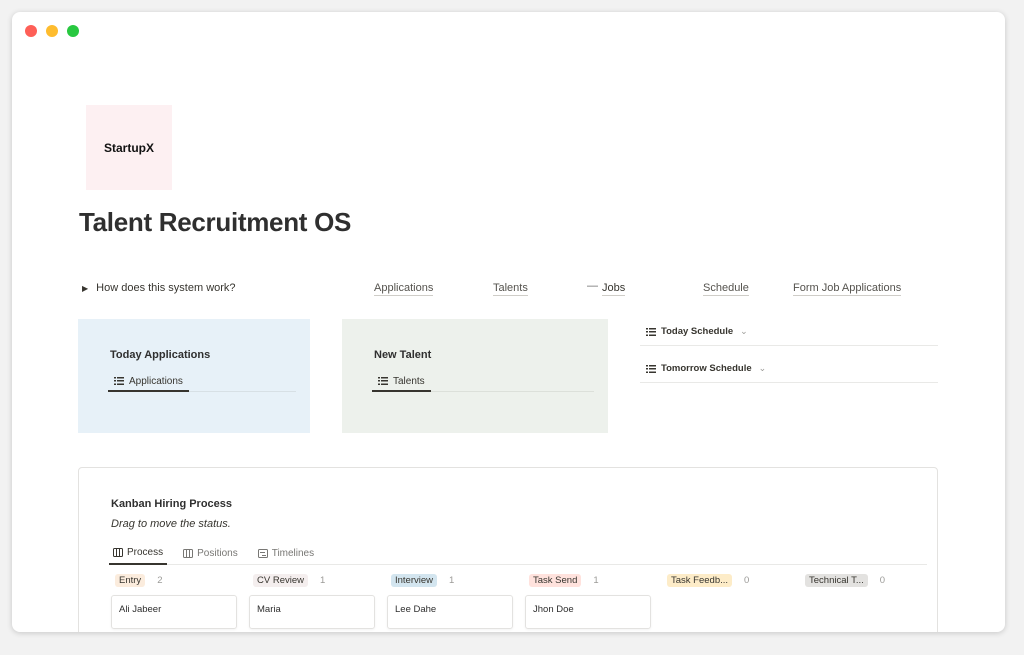  Describe the element at coordinates (312, 580) in the screenshot. I see `column-header: CV Review 1` at that location.